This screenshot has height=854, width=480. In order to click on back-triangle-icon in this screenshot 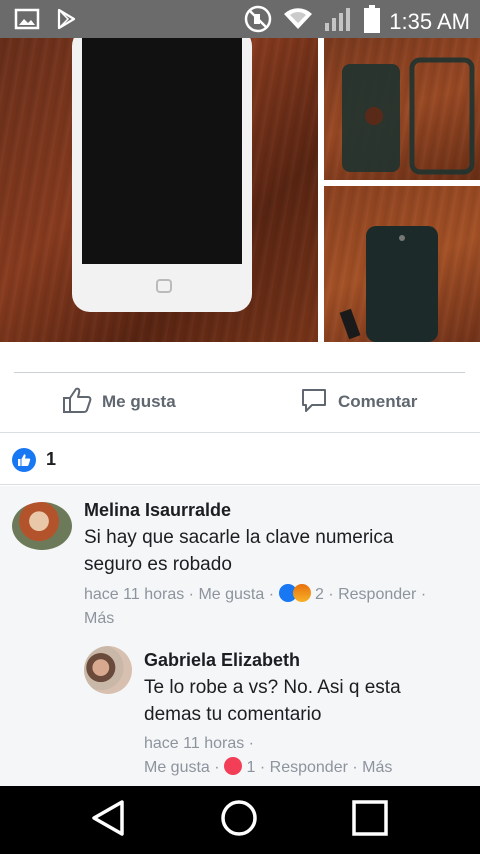, I will do `click(108, 820)`.